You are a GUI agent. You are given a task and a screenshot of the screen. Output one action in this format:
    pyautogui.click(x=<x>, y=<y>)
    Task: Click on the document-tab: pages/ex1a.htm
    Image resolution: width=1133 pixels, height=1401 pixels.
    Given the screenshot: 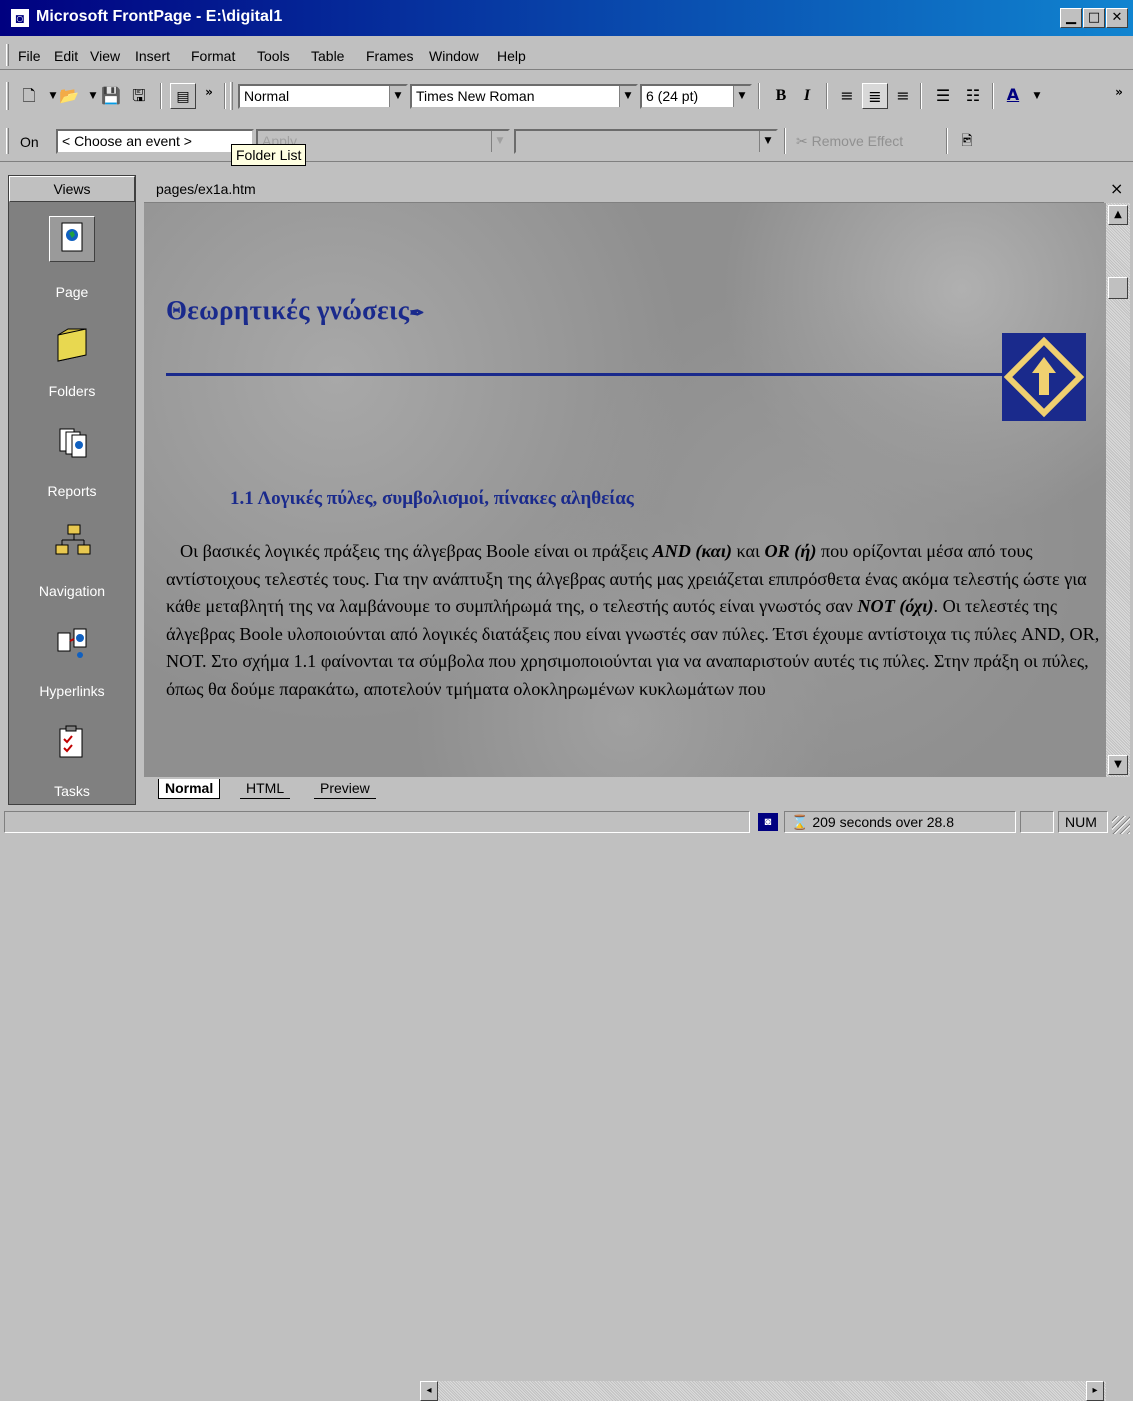 What is the action you would take?
    pyautogui.click(x=624, y=189)
    